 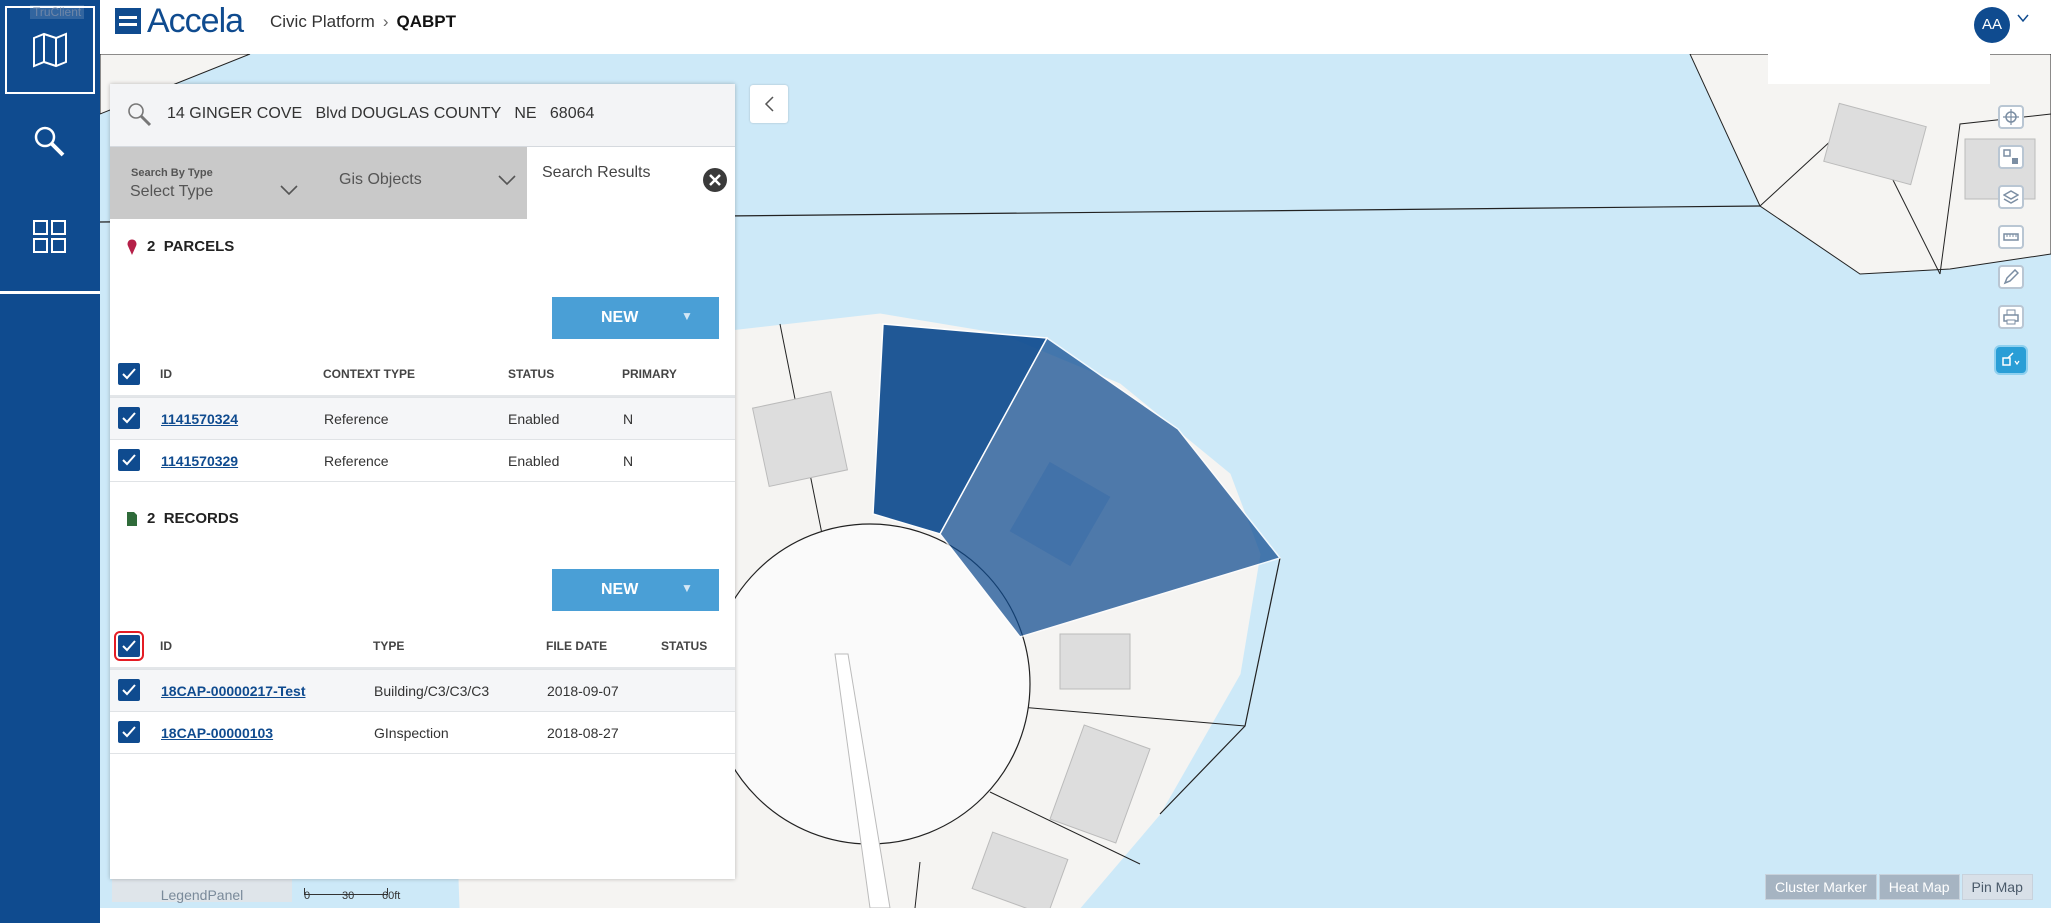 I want to click on scale-tick-0: 0, so click(x=307, y=896).